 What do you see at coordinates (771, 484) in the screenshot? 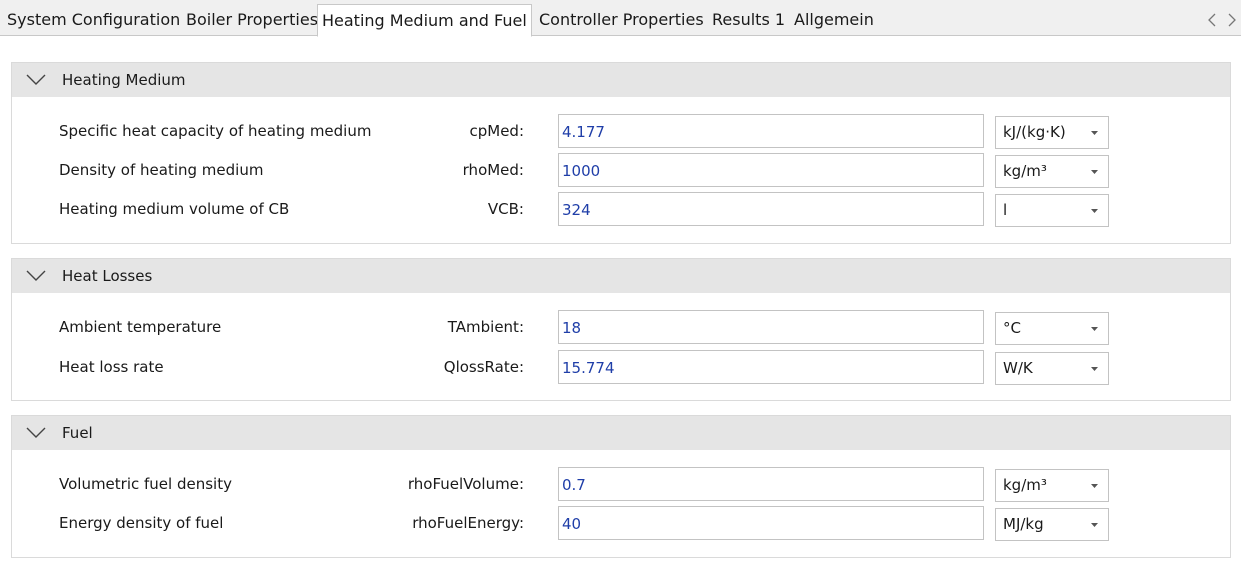
I see `rhofuelvolume-input` at bounding box center [771, 484].